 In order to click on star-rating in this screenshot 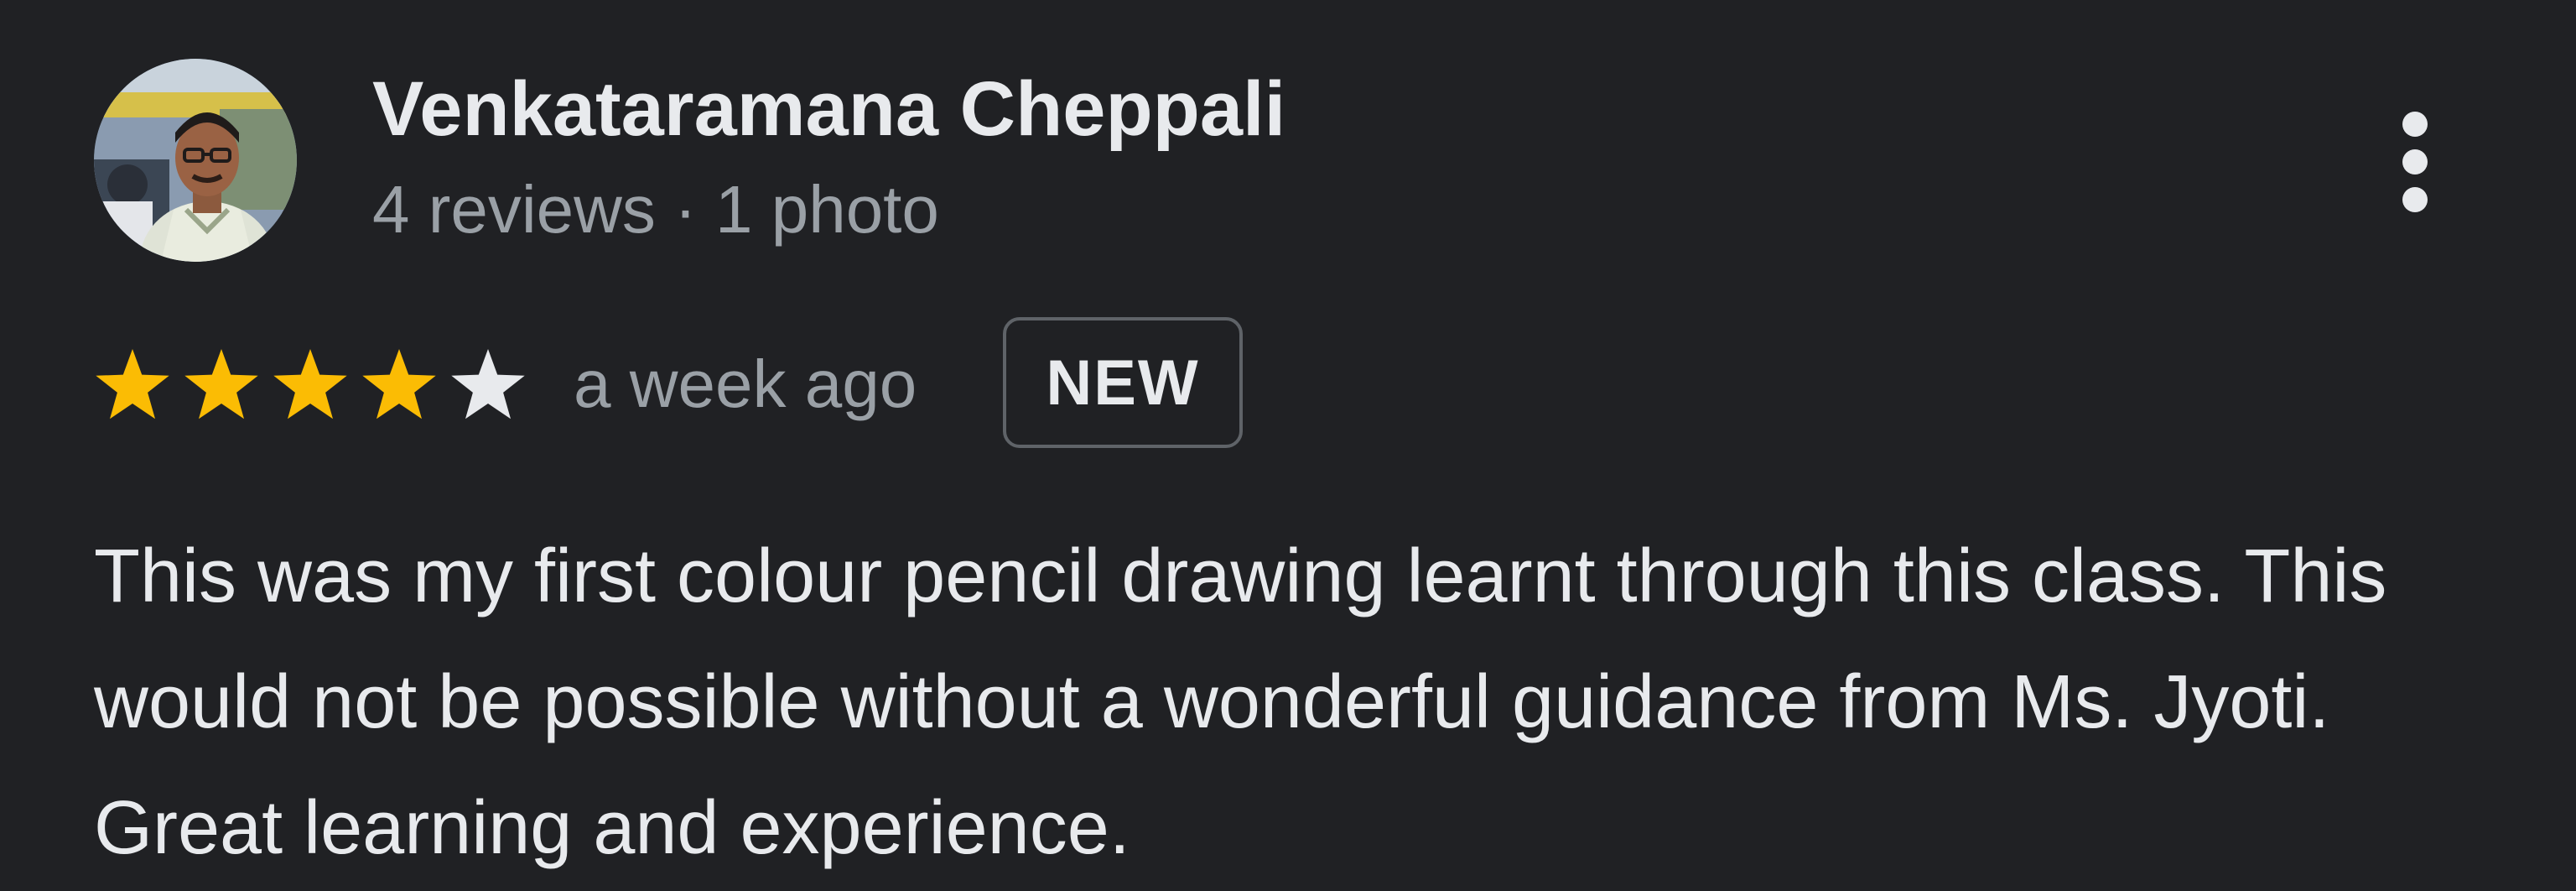, I will do `click(316, 386)`.